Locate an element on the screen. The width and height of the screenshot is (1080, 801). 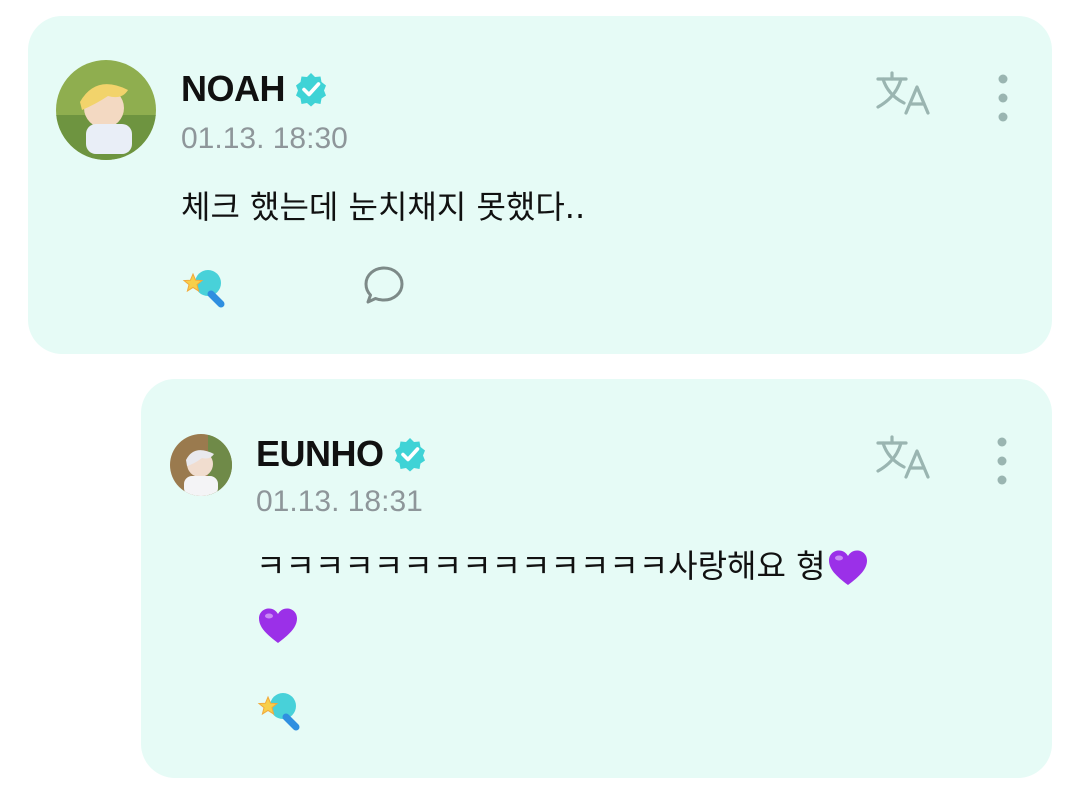
post-timestamp: 01.13. 18:30 is located at coordinates (264, 138).